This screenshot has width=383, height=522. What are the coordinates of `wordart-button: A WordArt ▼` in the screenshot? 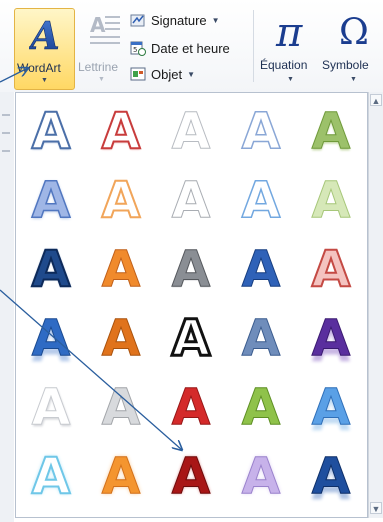 It's located at (44, 49).